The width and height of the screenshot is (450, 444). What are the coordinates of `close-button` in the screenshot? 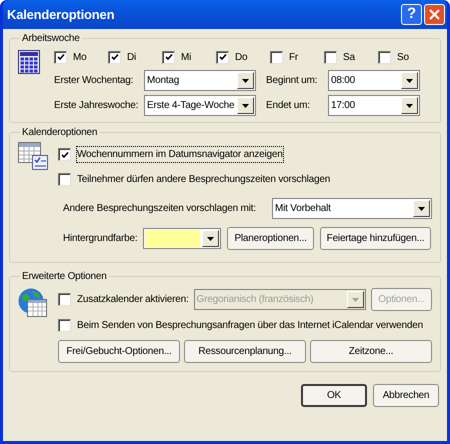 It's located at (434, 14).